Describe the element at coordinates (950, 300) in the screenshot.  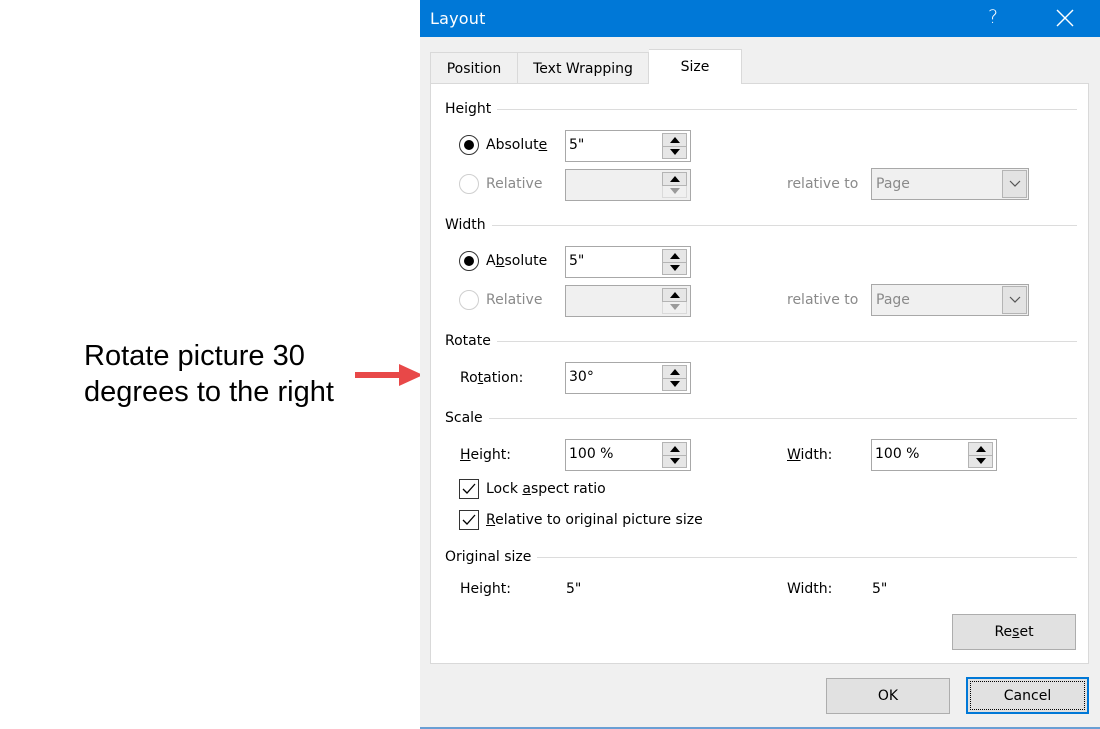
I see `width-relative-to-select: Page` at that location.